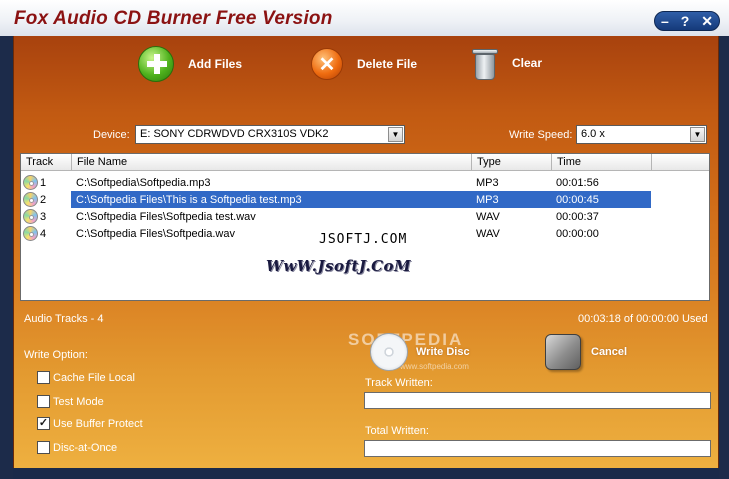 The height and width of the screenshot is (479, 729). Describe the element at coordinates (512, 162) in the screenshot. I see `column-header-type: Type` at that location.